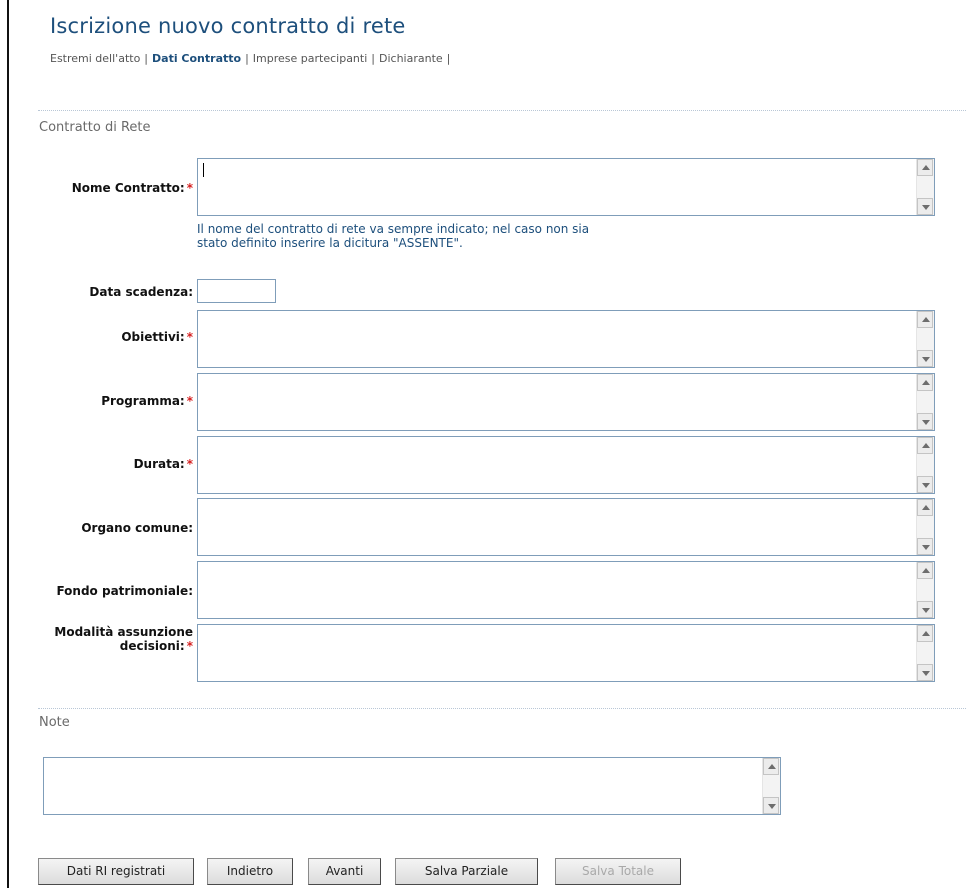  Describe the element at coordinates (403, 786) in the screenshot. I see `note-textarea` at that location.